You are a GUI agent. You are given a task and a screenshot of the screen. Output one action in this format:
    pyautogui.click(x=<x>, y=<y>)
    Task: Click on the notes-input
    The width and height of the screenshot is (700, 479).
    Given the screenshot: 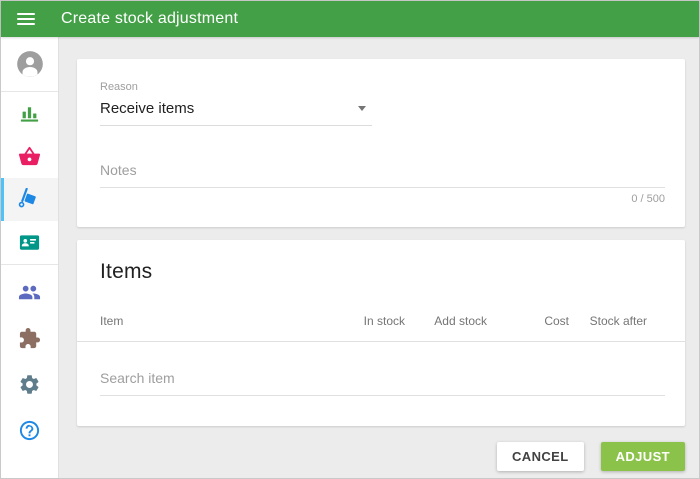 What is the action you would take?
    pyautogui.click(x=382, y=173)
    